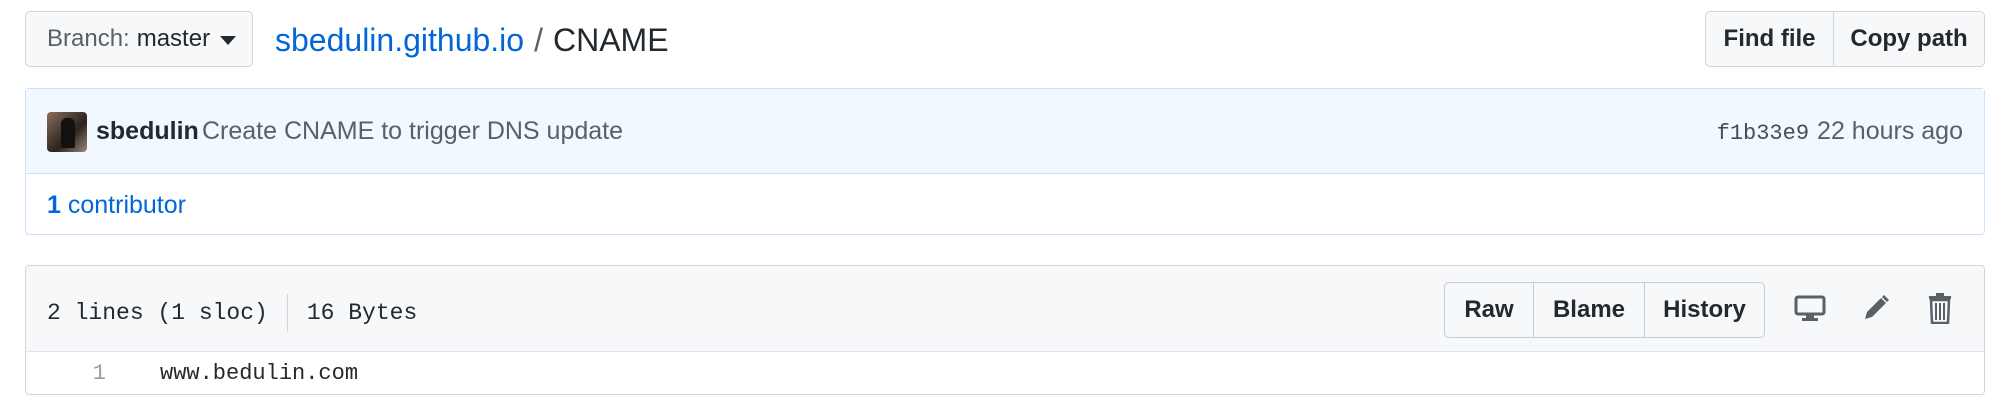 This screenshot has width=2003, height=420. Describe the element at coordinates (157, 313) in the screenshot. I see `file-lines: 2 lines (1 sloc)` at that location.